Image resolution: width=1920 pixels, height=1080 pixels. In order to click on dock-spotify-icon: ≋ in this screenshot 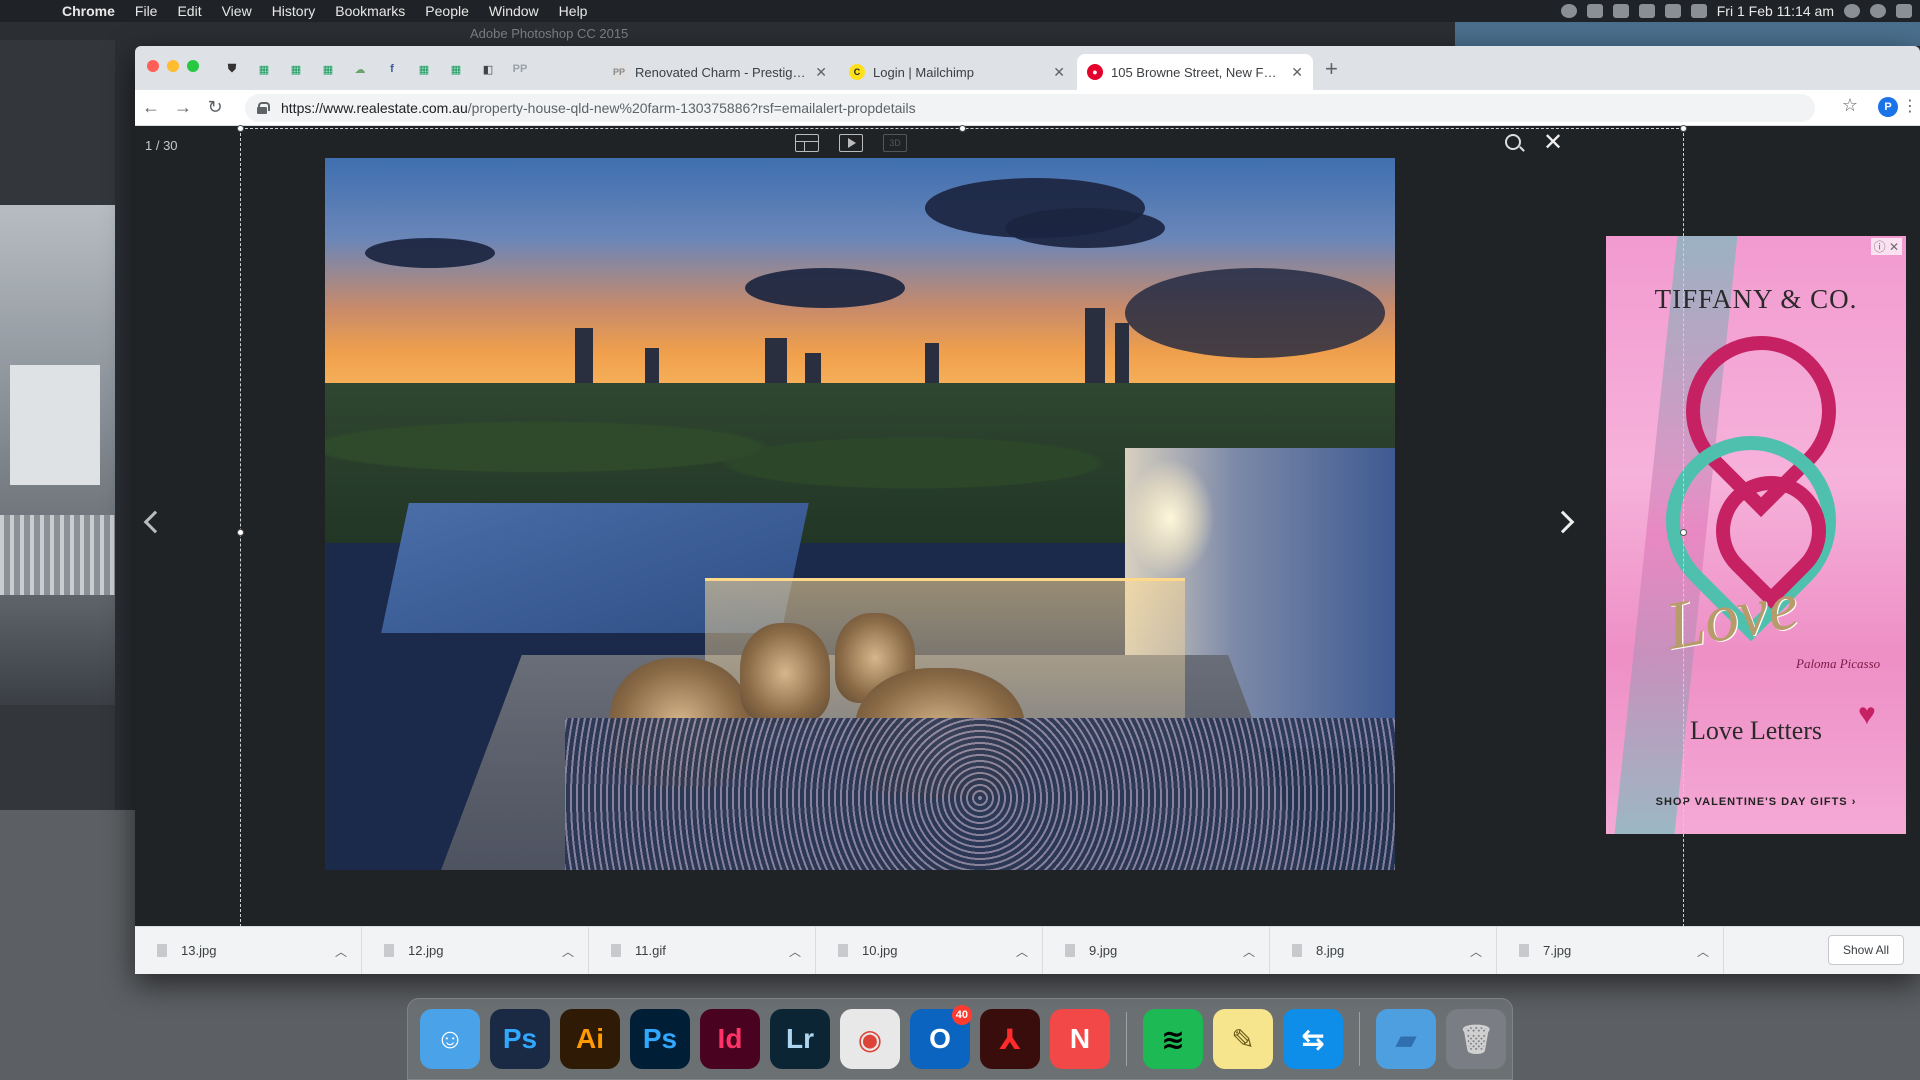, I will do `click(1173, 1039)`.